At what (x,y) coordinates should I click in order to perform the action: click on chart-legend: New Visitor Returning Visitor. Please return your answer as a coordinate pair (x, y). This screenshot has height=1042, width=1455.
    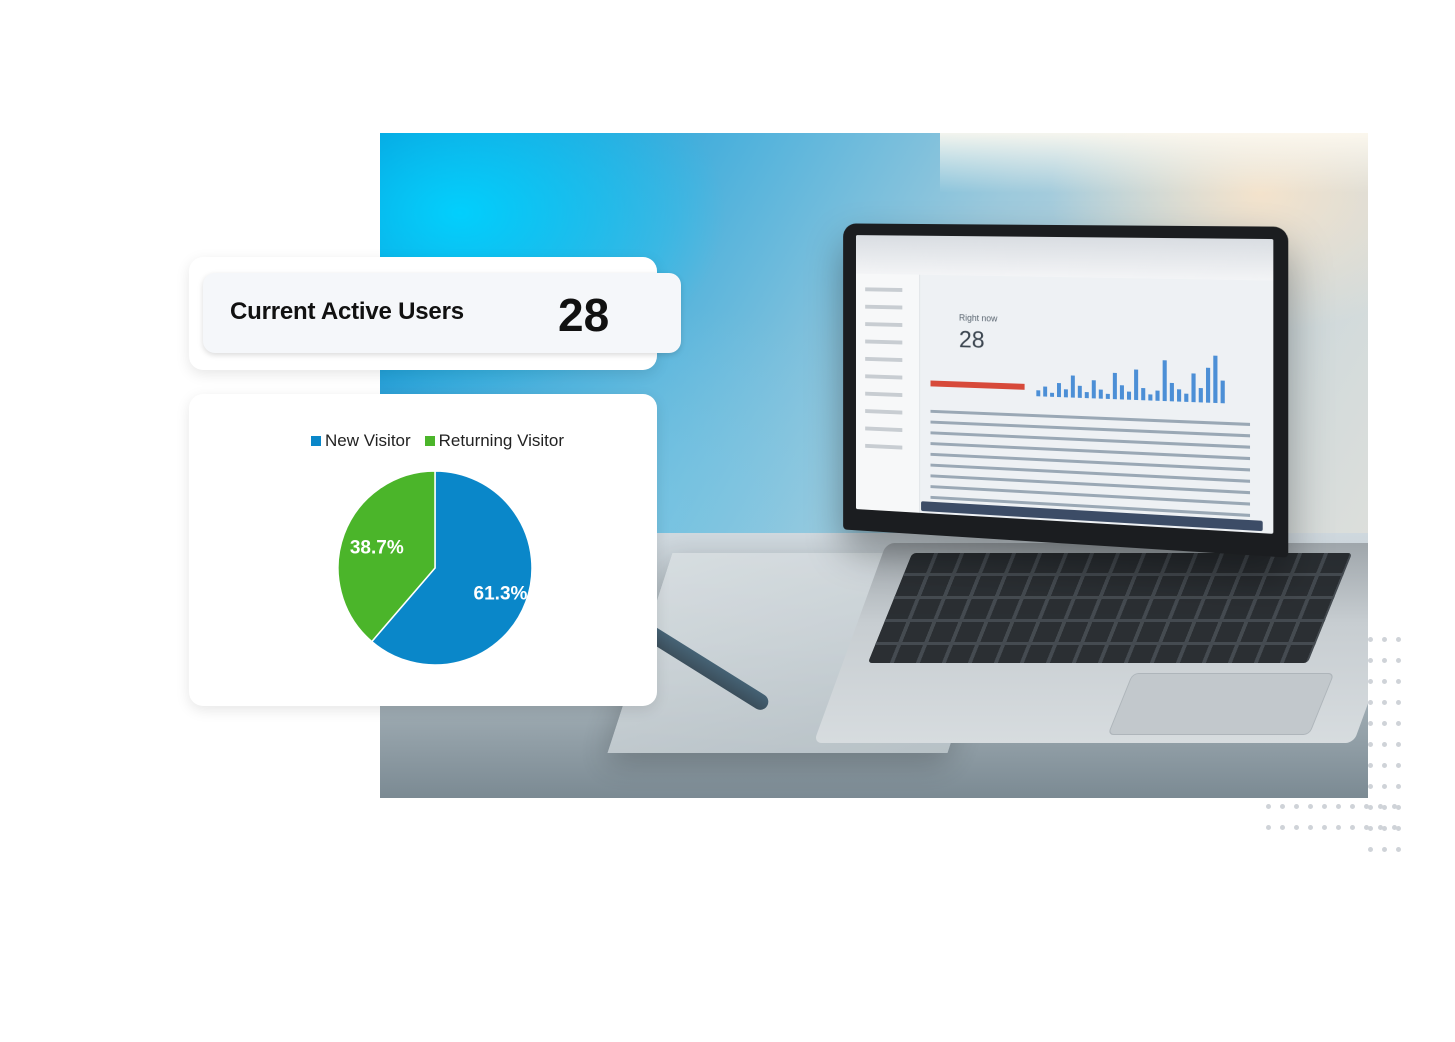
    Looking at the image, I should click on (437, 441).